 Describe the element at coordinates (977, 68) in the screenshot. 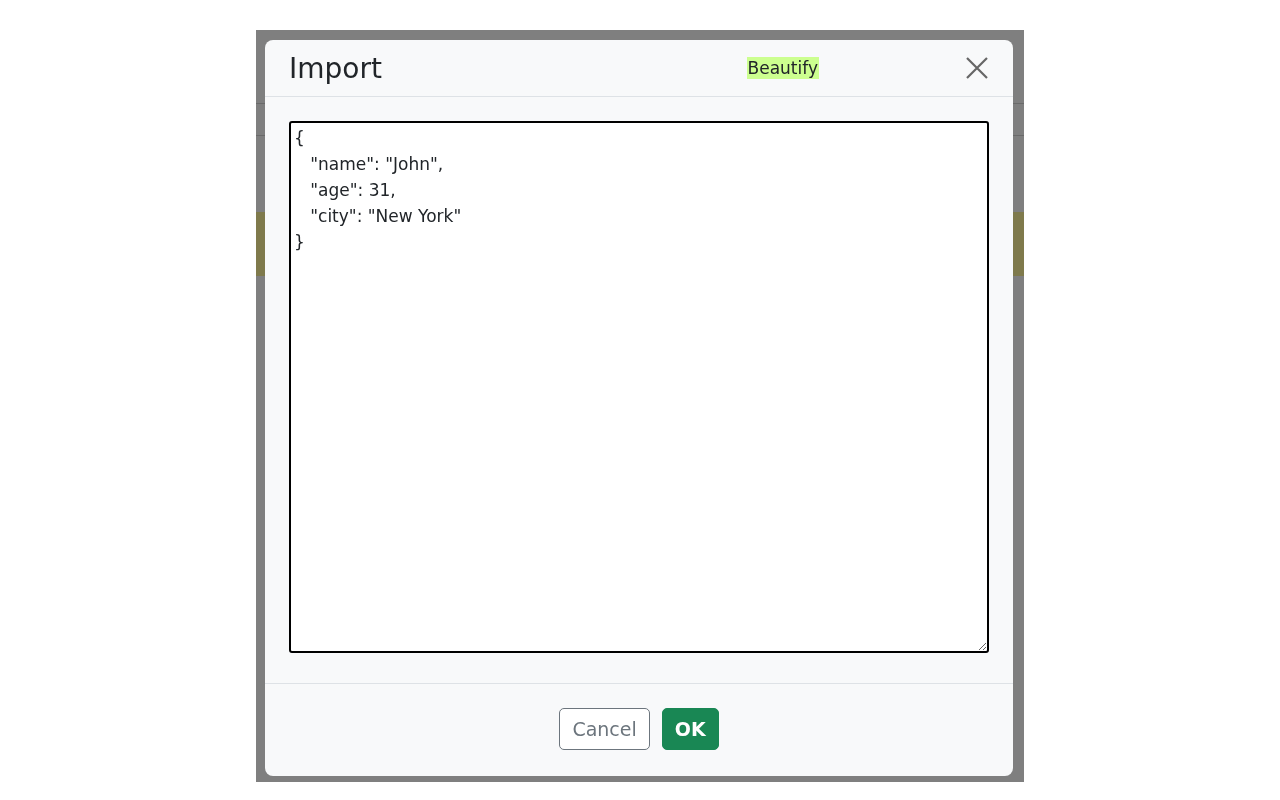

I see `close-icon` at that location.